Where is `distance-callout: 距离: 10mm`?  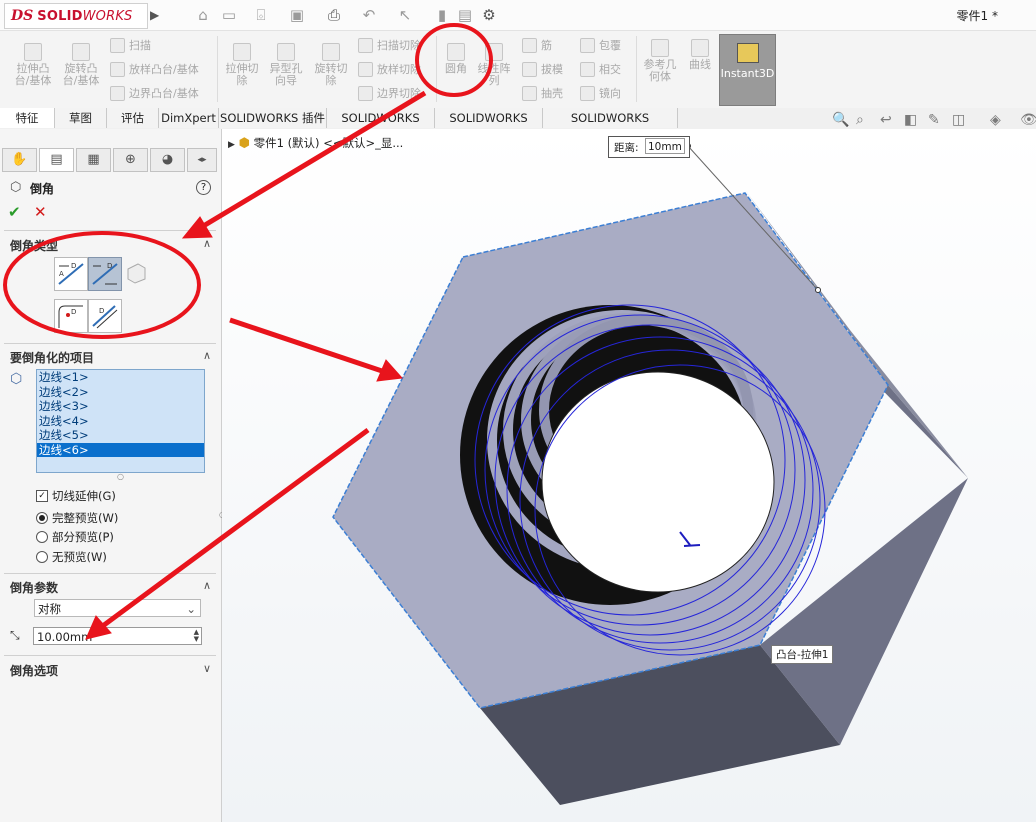
distance-callout: 距离: 10mm is located at coordinates (649, 147).